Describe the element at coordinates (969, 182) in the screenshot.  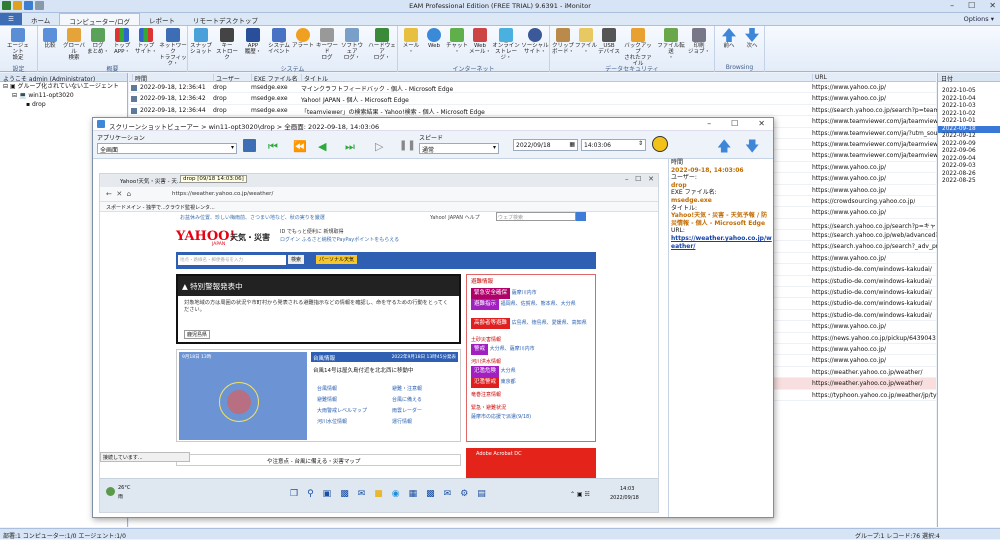
I see `date-item: 2022-08-25` at that location.